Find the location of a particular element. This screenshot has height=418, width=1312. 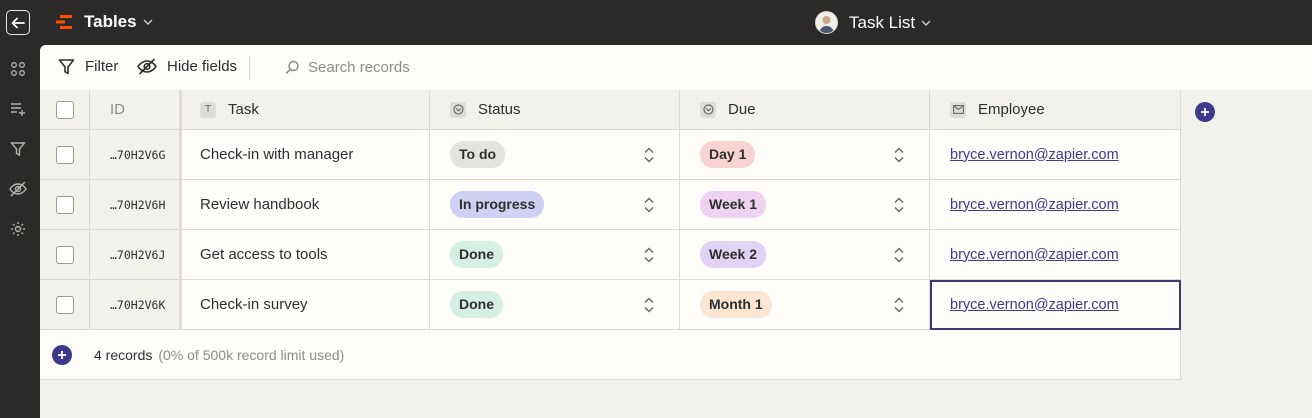

app-name: Tables is located at coordinates (110, 21).